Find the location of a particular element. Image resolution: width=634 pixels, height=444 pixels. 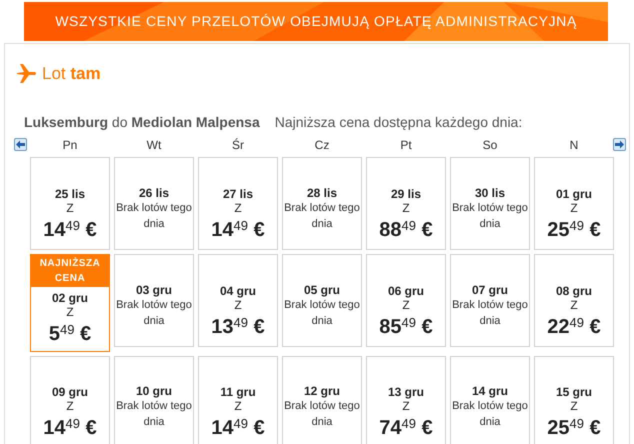

day-cell: 13 gru Z 74$^{49}$ € is located at coordinates (406, 400).